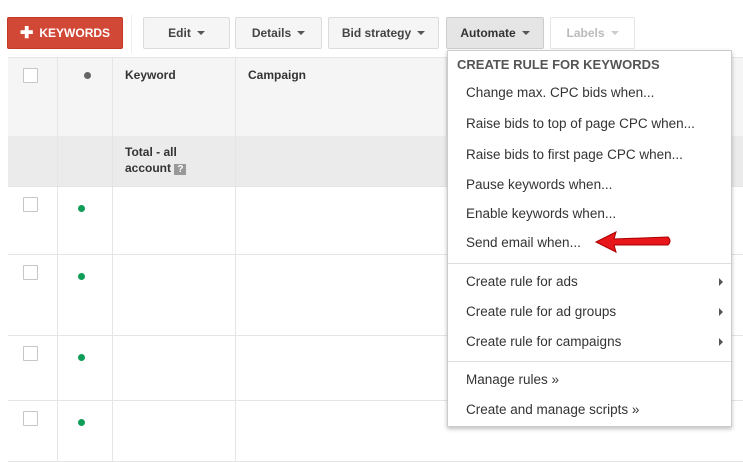 The image size is (743, 462). What do you see at coordinates (558, 64) in the screenshot?
I see `menu-header: CREATE RULE FOR KEYWORDS` at bounding box center [558, 64].